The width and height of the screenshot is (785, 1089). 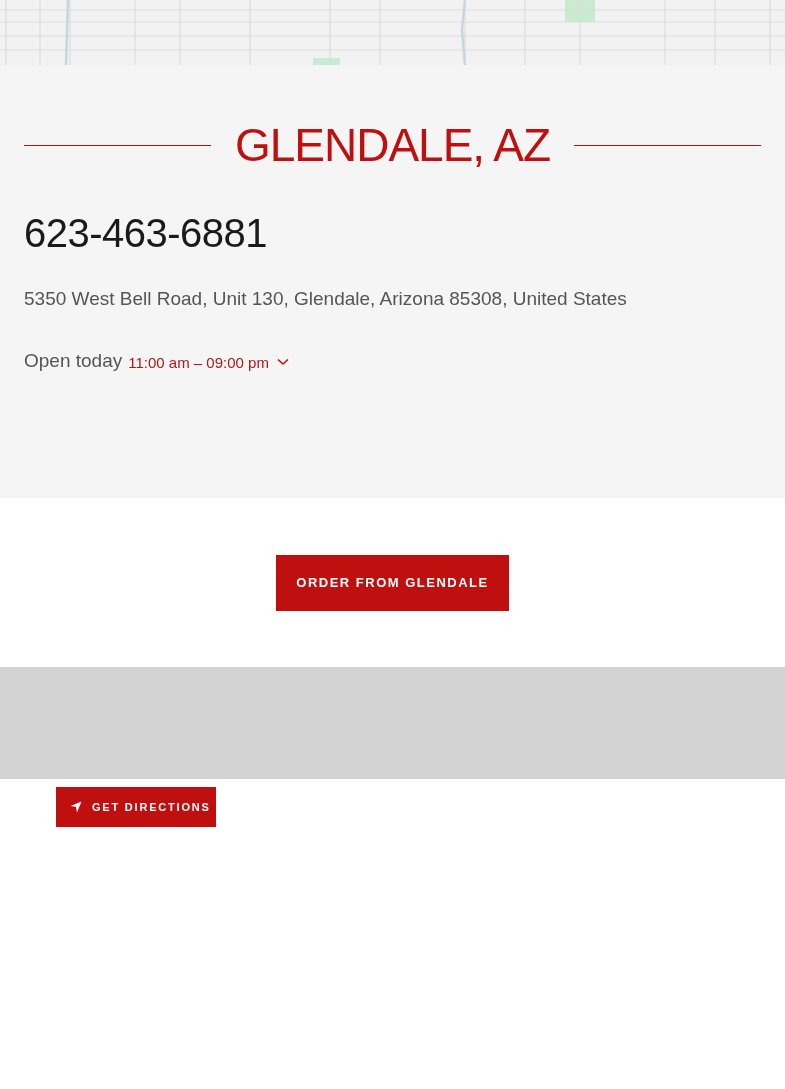 I want to click on phone-link: 623-463-6881, so click(x=146, y=233).